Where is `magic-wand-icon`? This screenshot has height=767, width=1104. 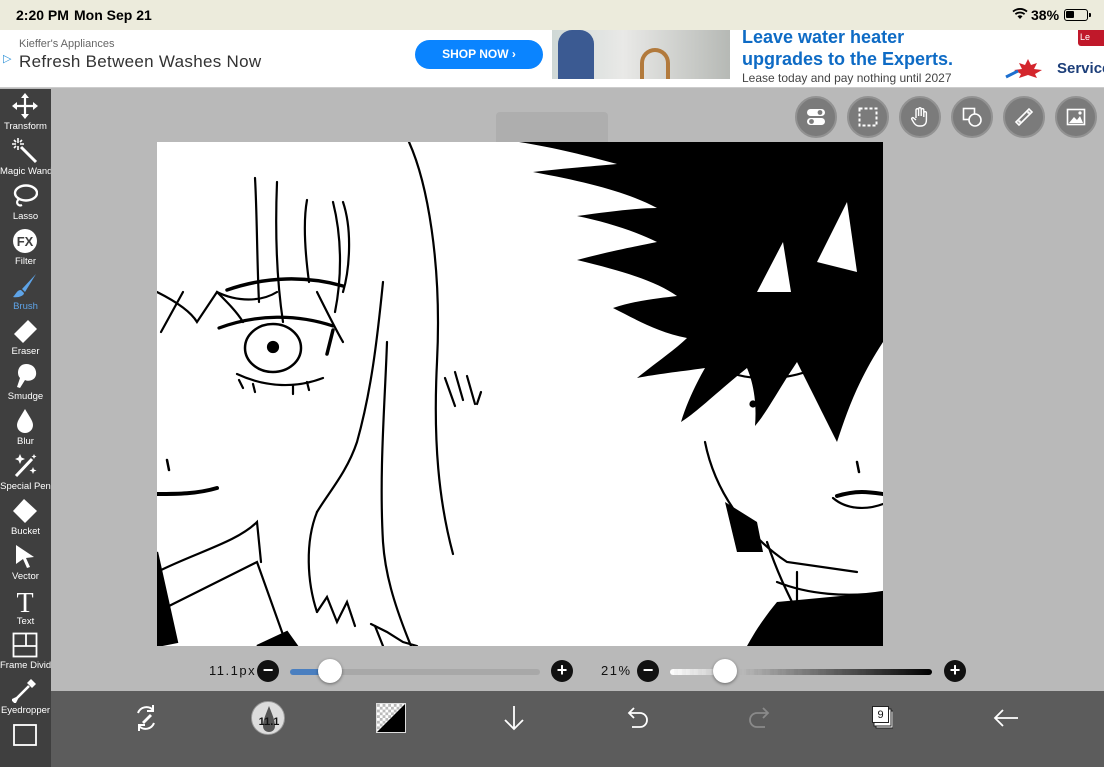 magic-wand-icon is located at coordinates (25, 151).